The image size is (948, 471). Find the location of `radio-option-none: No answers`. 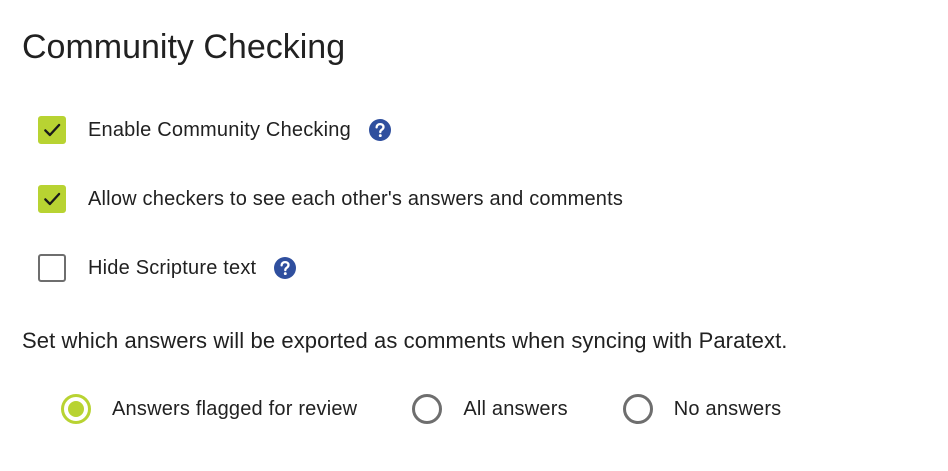

radio-option-none: No answers is located at coordinates (702, 409).